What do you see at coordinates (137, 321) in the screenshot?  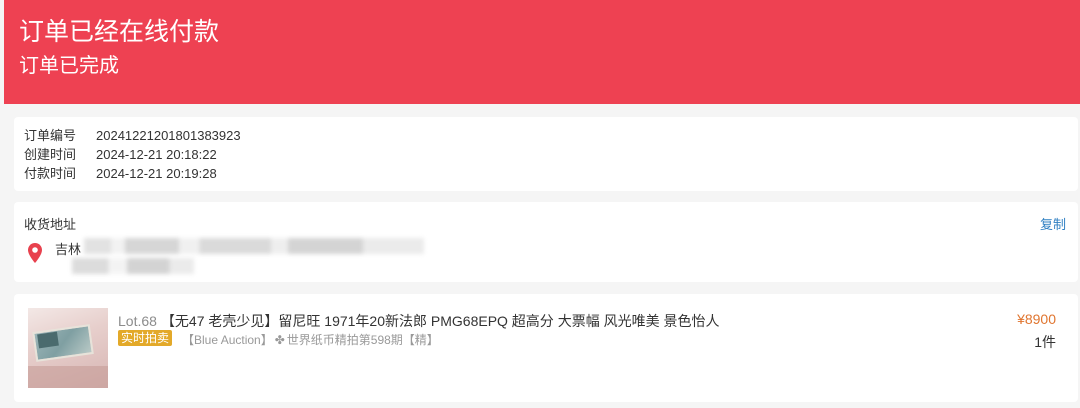 I see `lot-number: Lot.68` at bounding box center [137, 321].